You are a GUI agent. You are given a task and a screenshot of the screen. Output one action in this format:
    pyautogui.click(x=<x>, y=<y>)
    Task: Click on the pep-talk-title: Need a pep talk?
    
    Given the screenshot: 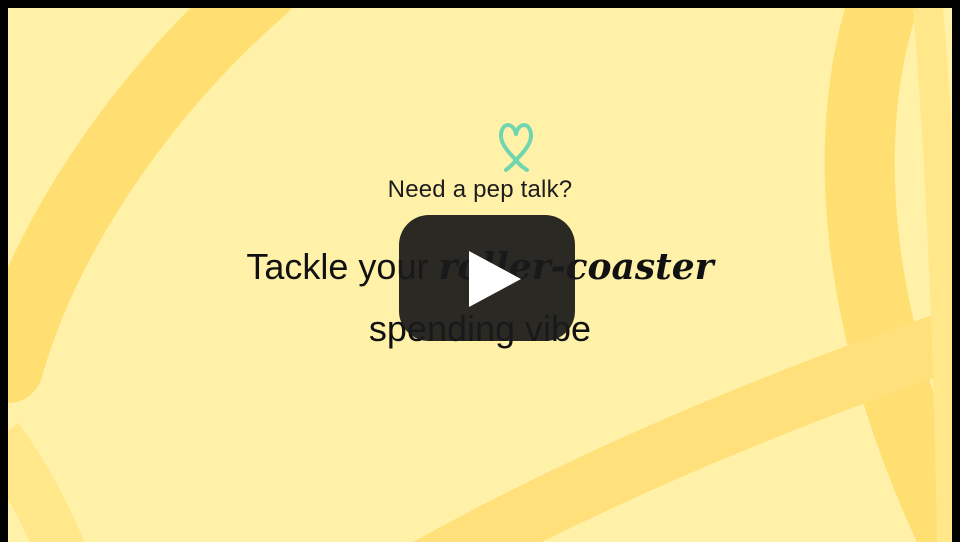 What is the action you would take?
    pyautogui.click(x=480, y=189)
    